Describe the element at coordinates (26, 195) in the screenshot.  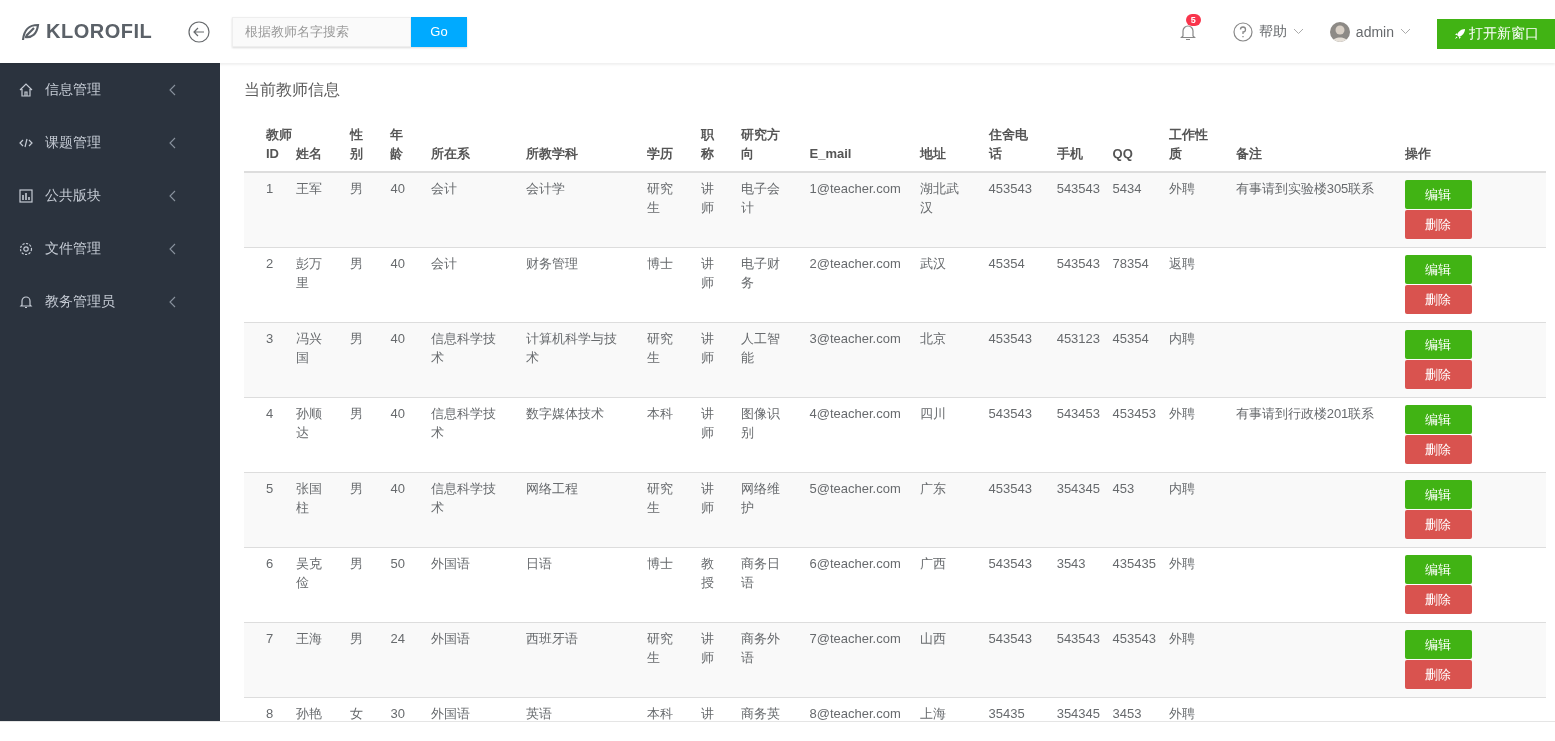
I see `chart-icon` at that location.